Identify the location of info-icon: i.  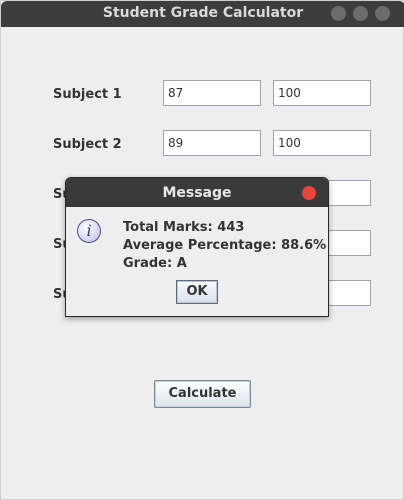
(89, 231).